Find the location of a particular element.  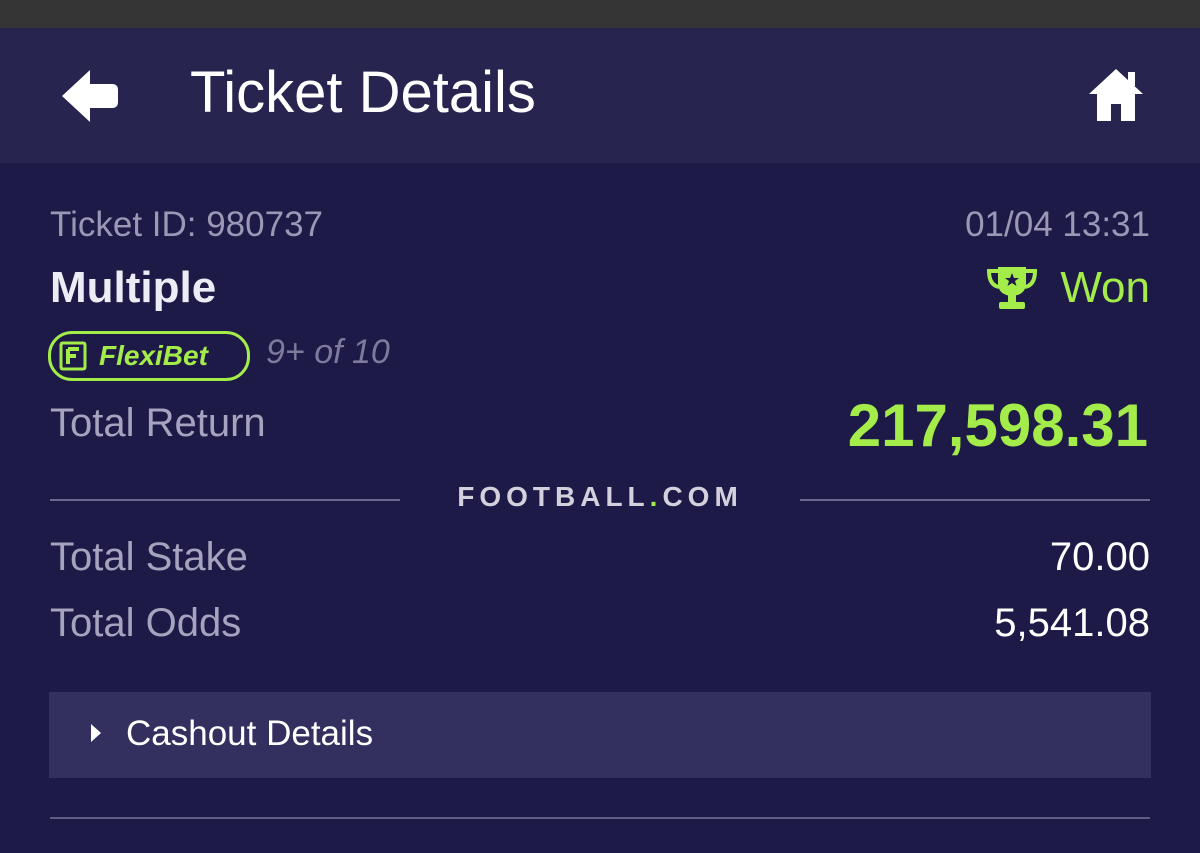

total-odds-label: Total Odds is located at coordinates (146, 623).